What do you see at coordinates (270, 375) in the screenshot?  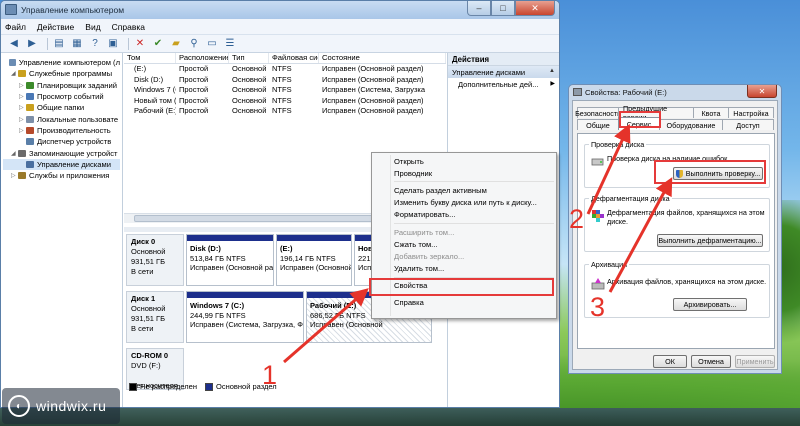 I see `step-number-1: 1` at bounding box center [270, 375].